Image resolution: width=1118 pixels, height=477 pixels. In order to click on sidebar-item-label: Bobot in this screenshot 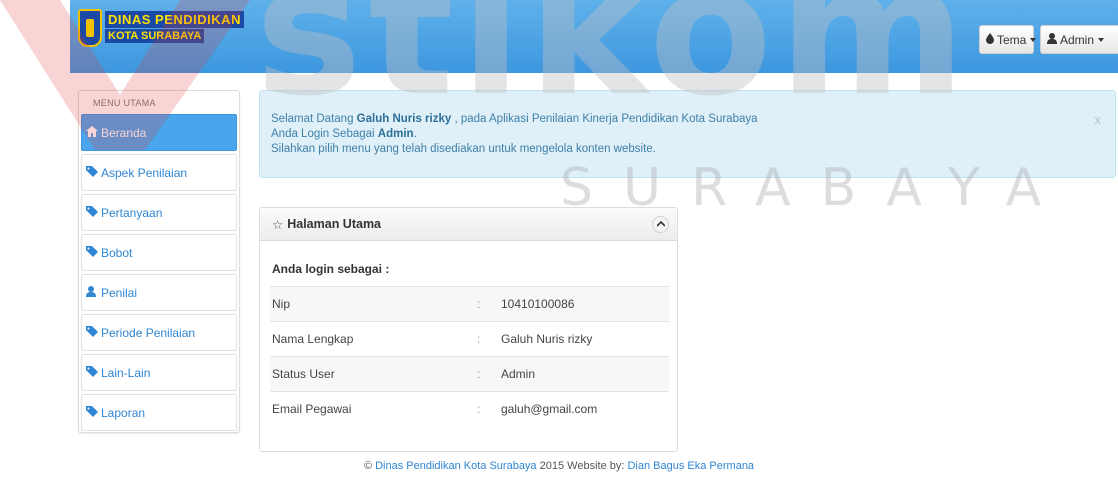, I will do `click(117, 252)`.